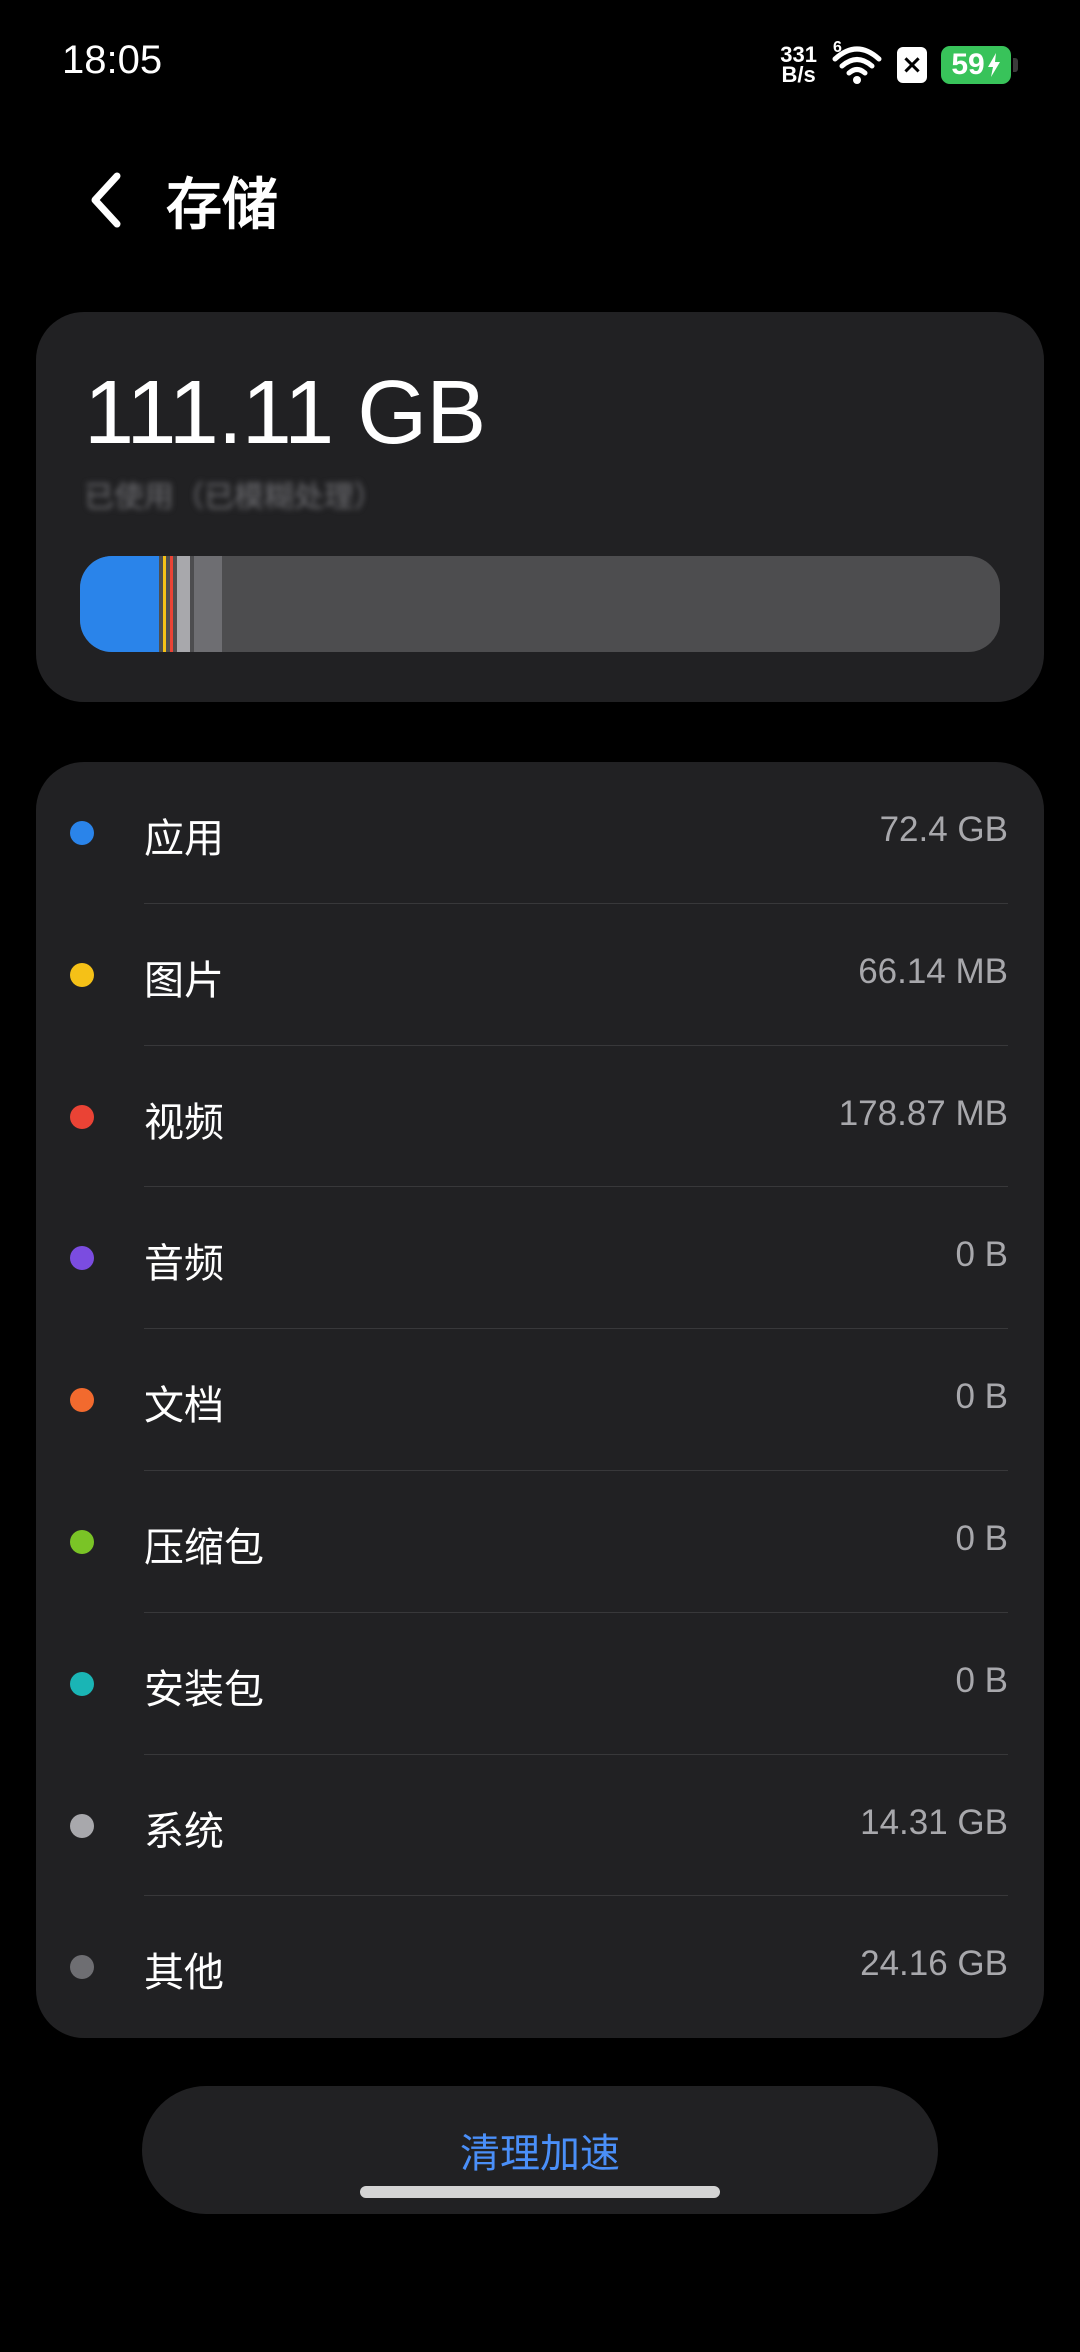 The image size is (1080, 2352). I want to click on category-label: 压缩包, so click(204, 1548).